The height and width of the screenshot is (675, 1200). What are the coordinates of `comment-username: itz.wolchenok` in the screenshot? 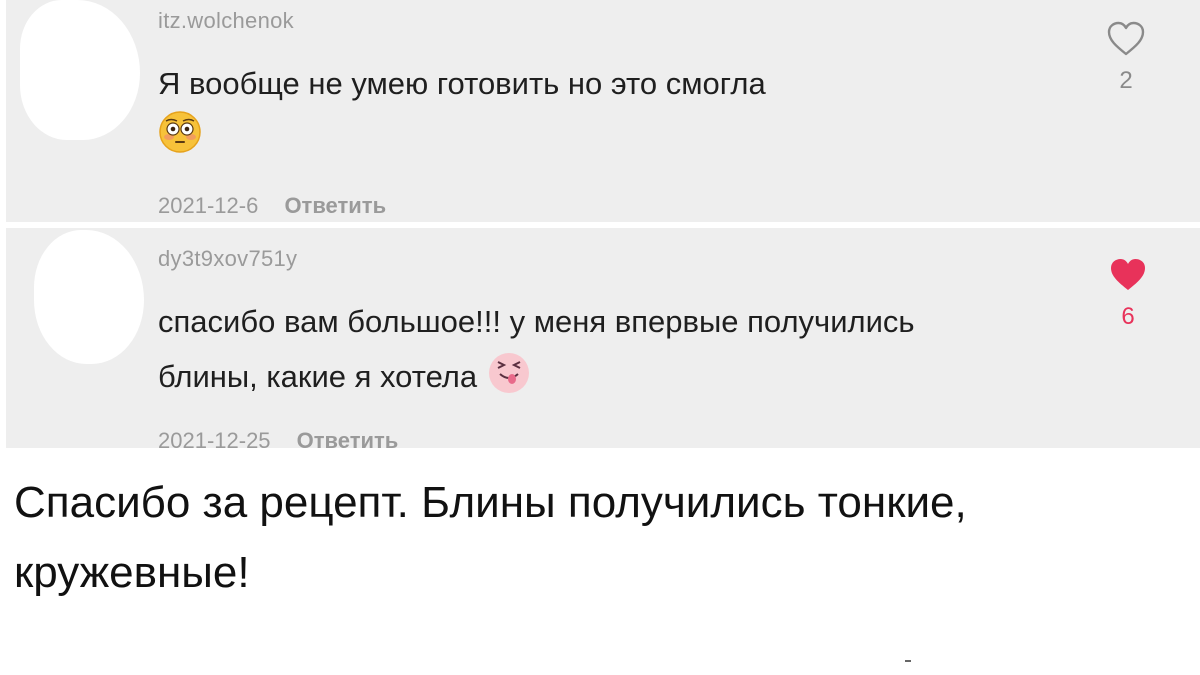 It's located at (226, 21).